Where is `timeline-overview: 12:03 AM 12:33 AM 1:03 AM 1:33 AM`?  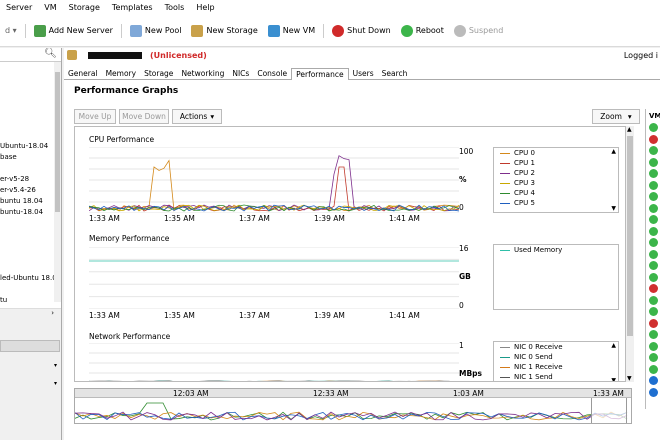 timeline-overview: 12:03 AM 12:33 AM 1:03 AM 1:33 AM is located at coordinates (353, 406).